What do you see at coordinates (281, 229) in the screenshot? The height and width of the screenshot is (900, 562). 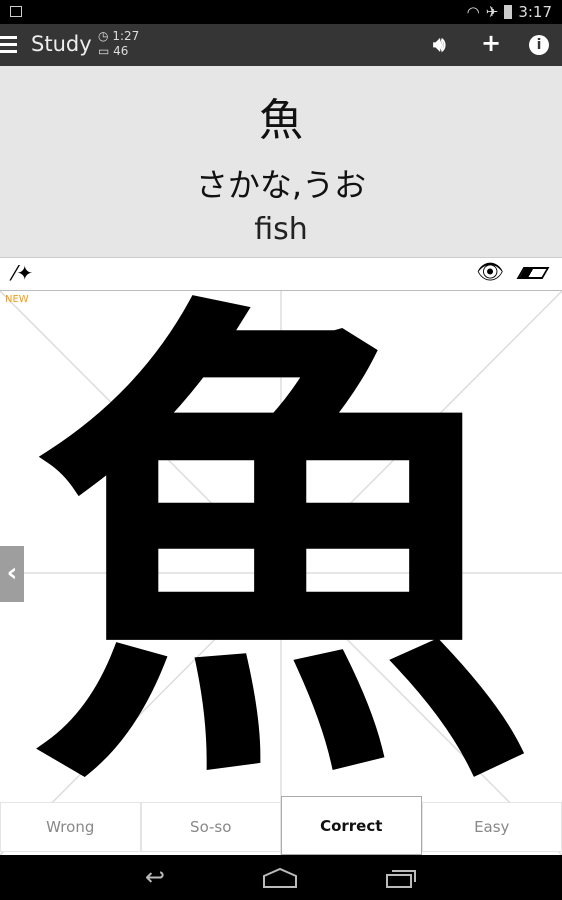 I see `card-meaning: fish` at bounding box center [281, 229].